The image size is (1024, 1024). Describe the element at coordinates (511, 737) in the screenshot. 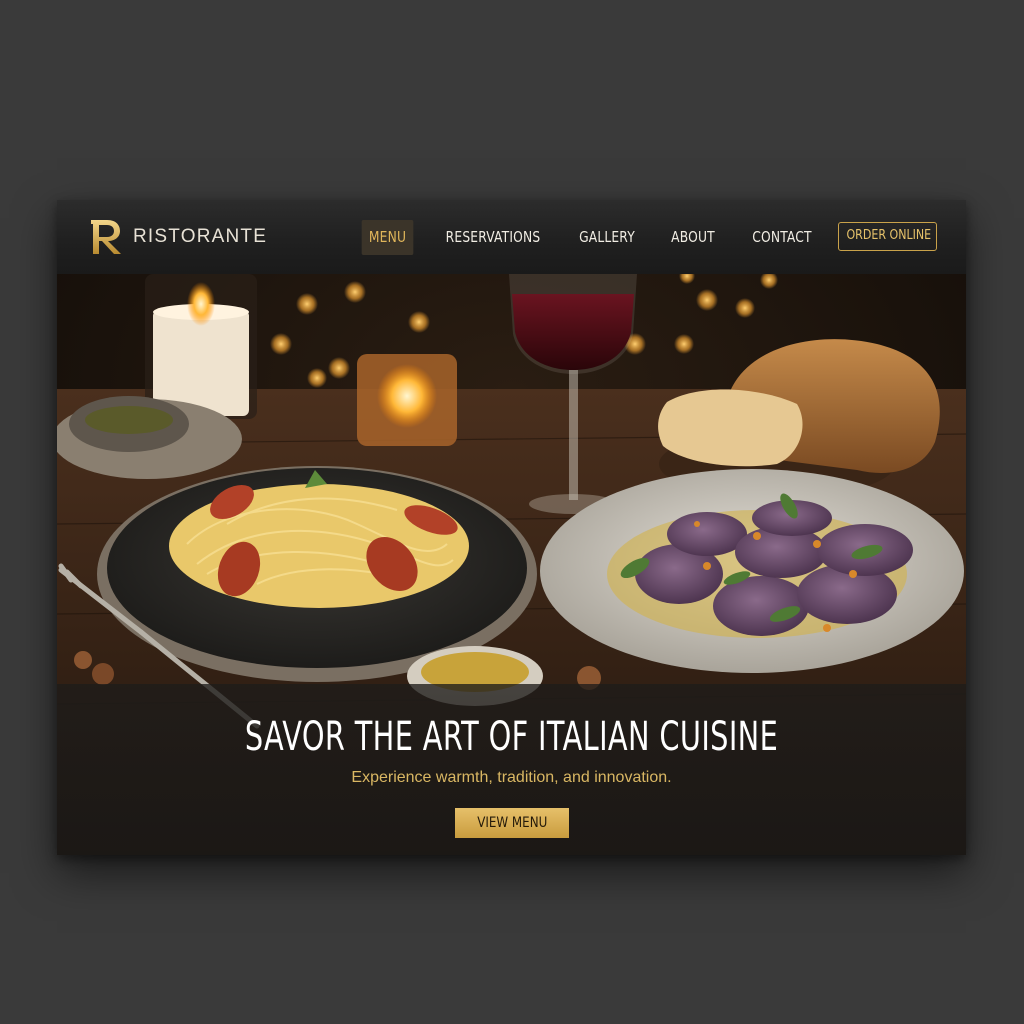

I see `hero-headline: SAVOR THE ART OF ITALIAN CUISINE` at that location.